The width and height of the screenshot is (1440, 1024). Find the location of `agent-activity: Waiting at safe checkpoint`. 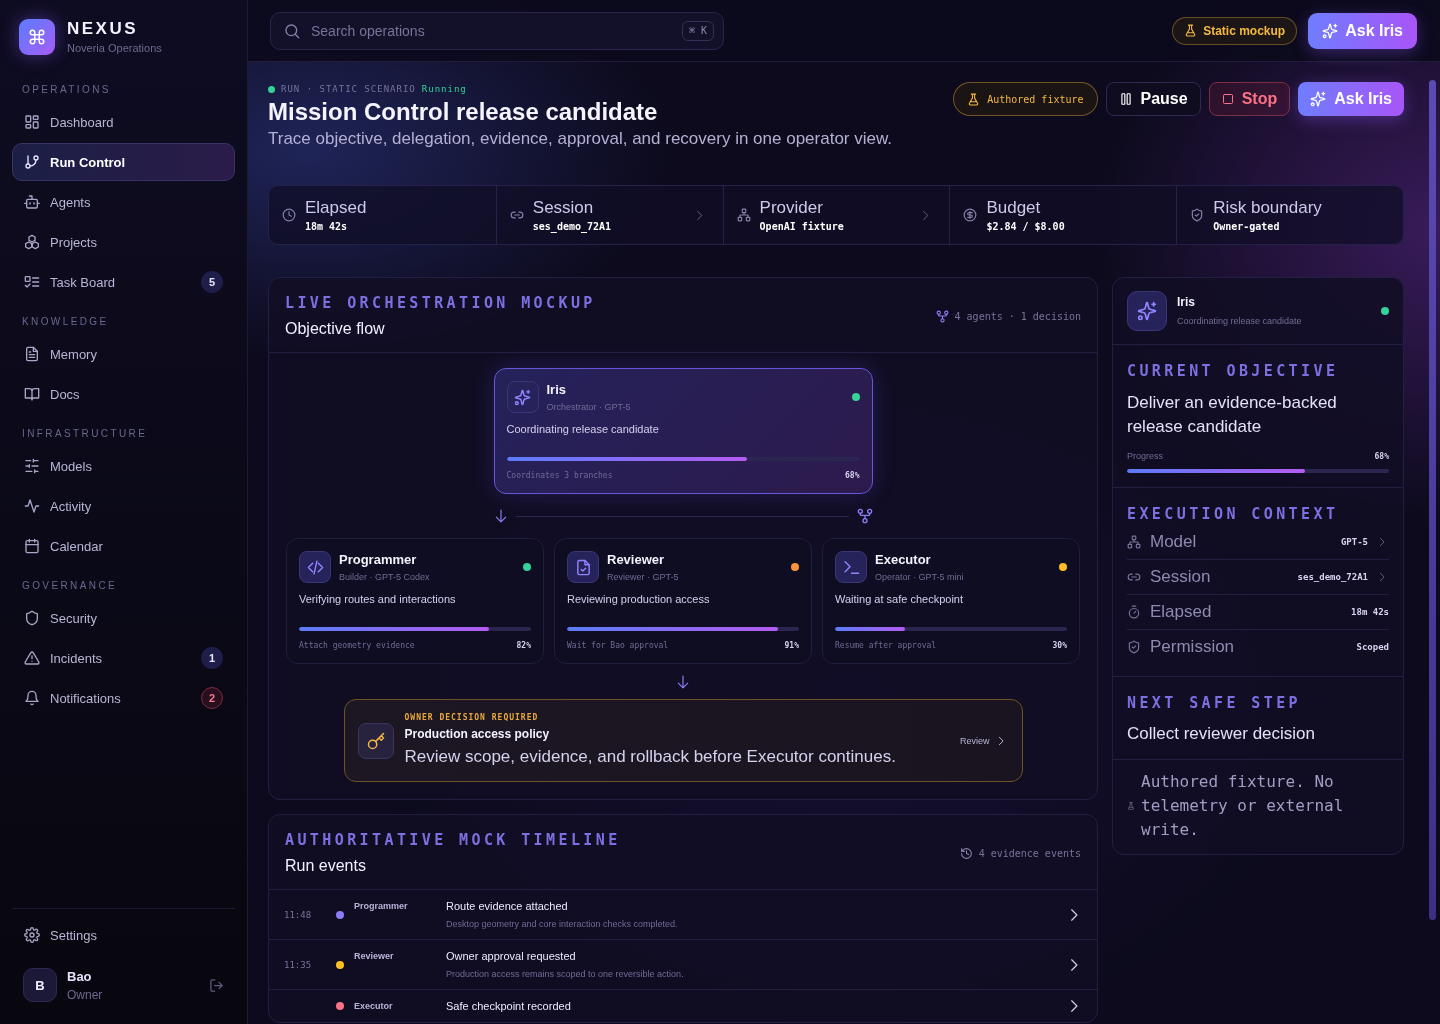

agent-activity: Waiting at safe checkpoint is located at coordinates (899, 599).